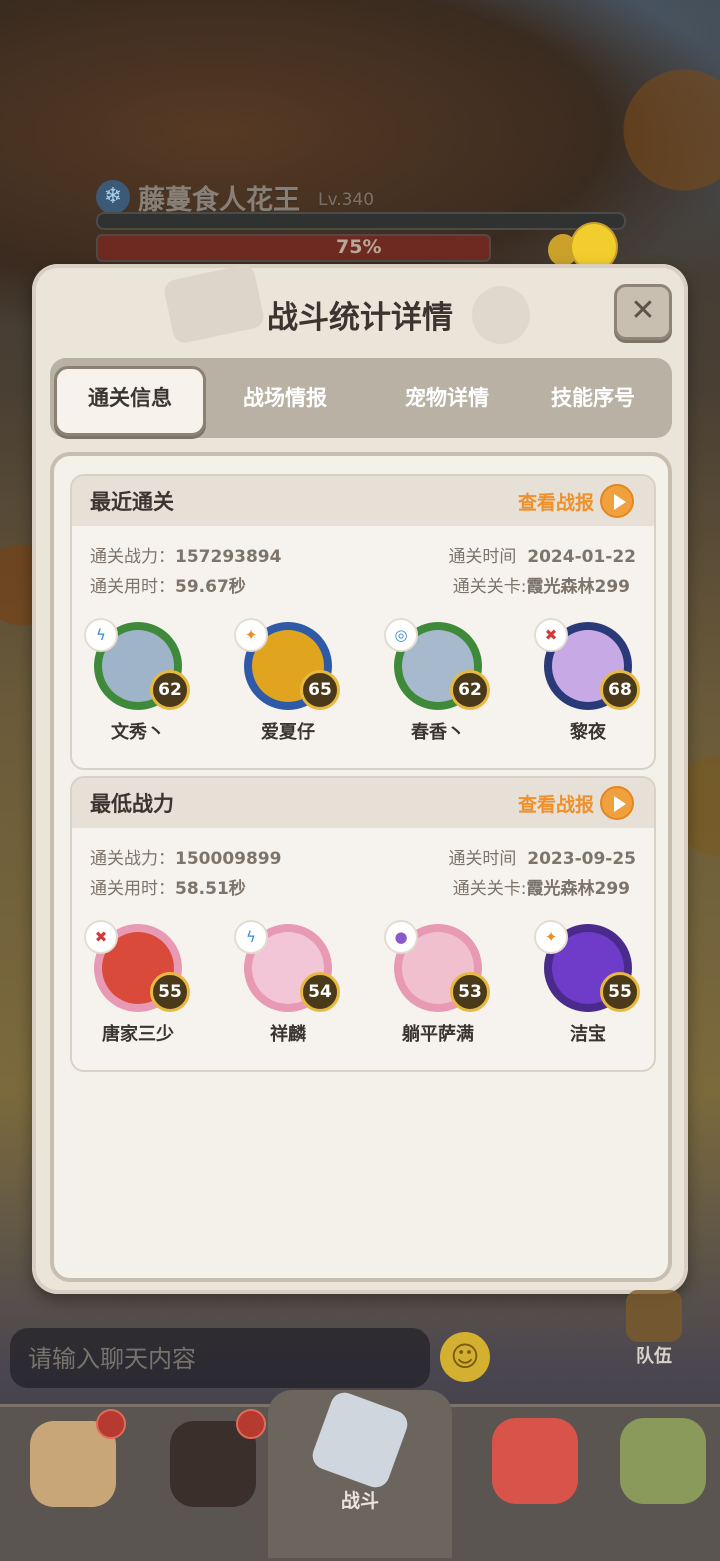  Describe the element at coordinates (320, 690) in the screenshot. I see `pet-level: 65` at that location.